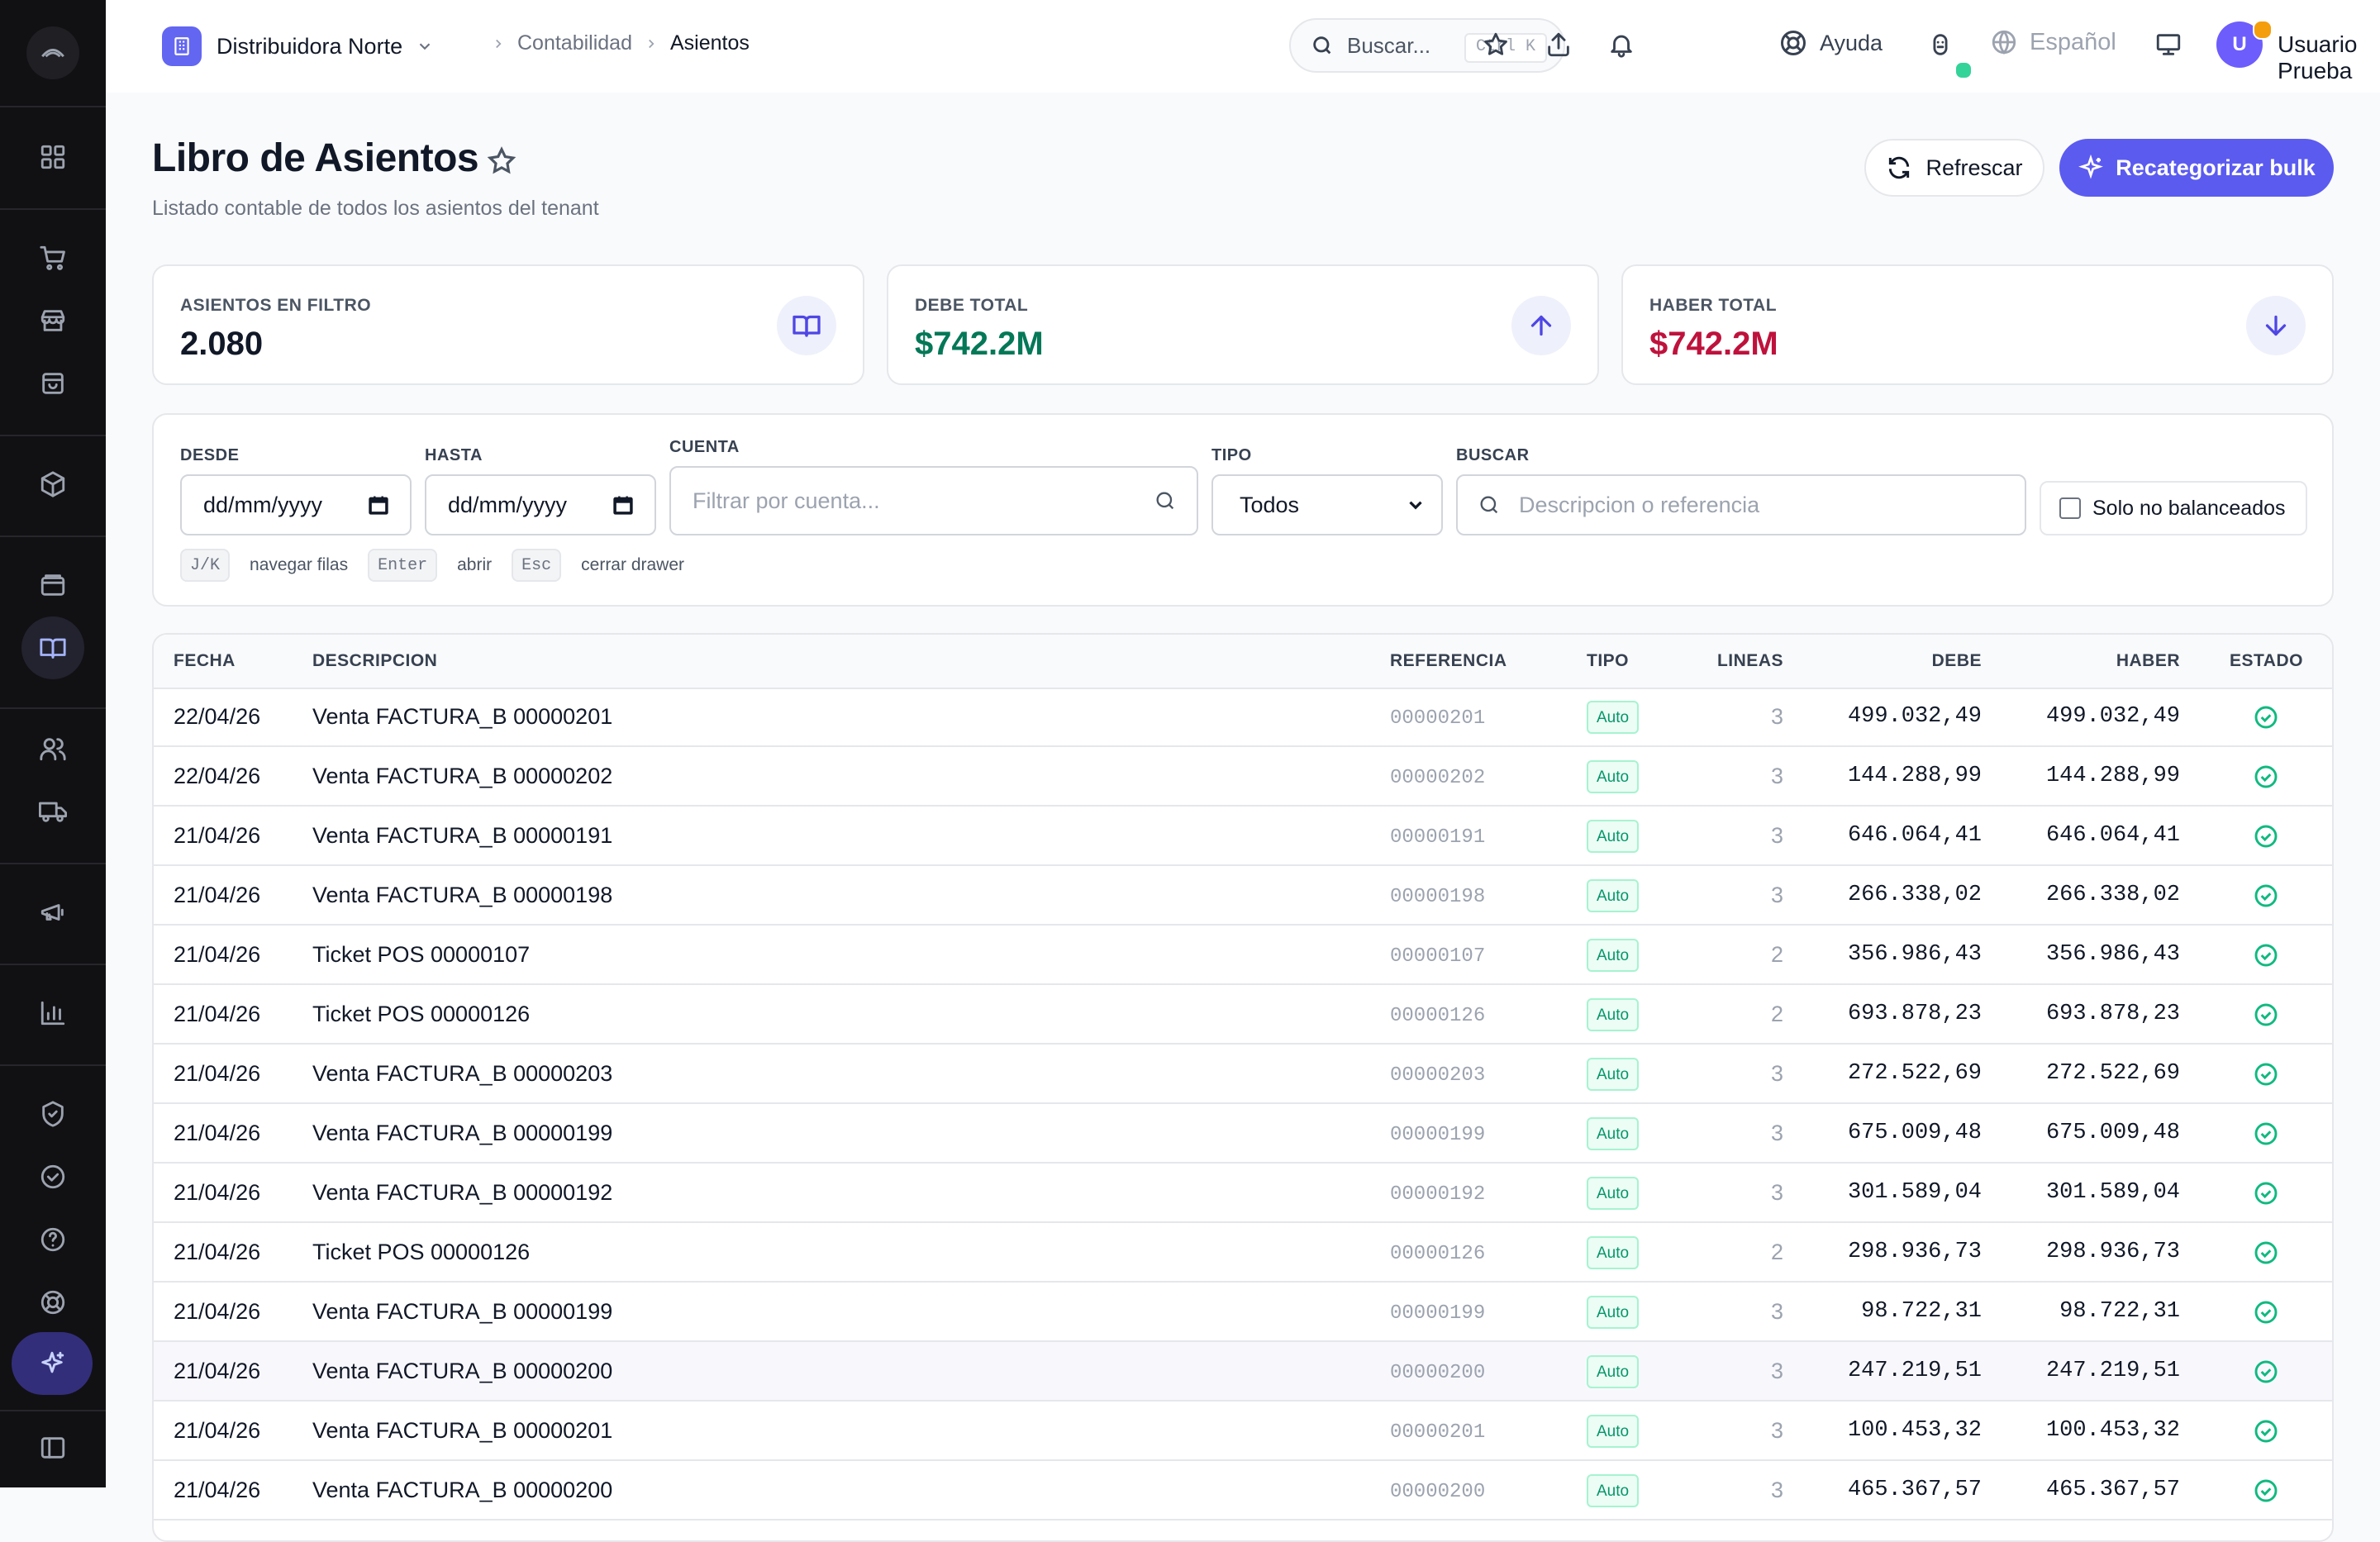  What do you see at coordinates (2070, 508) in the screenshot?
I see `checkbox-box` at bounding box center [2070, 508].